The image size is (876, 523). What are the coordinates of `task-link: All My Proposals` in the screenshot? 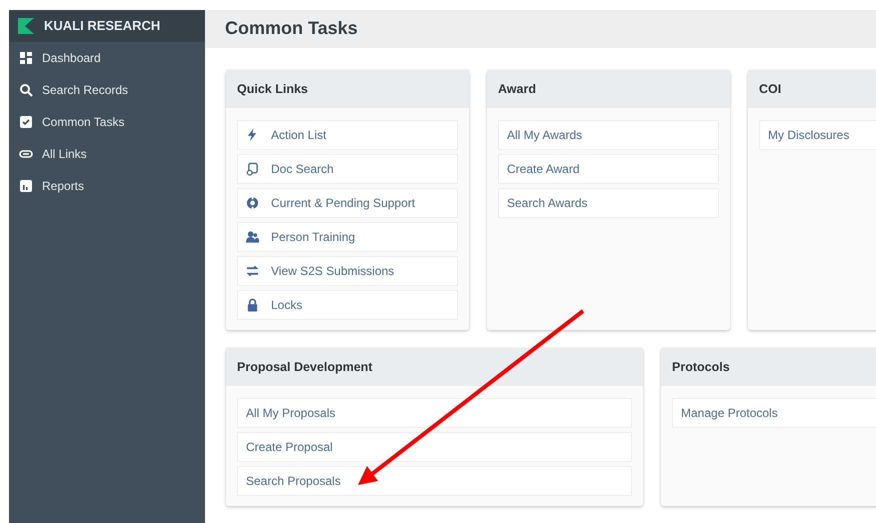 It's located at (434, 413).